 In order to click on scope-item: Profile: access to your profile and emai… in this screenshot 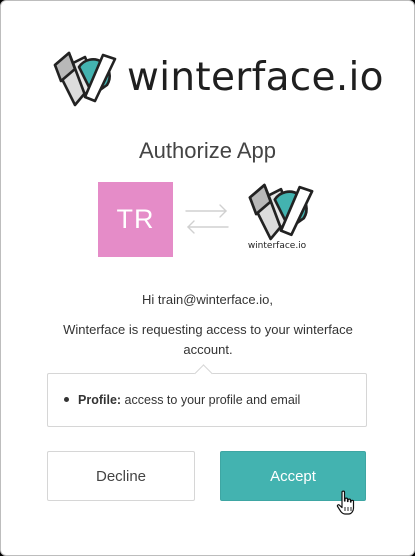, I will do `click(182, 400)`.